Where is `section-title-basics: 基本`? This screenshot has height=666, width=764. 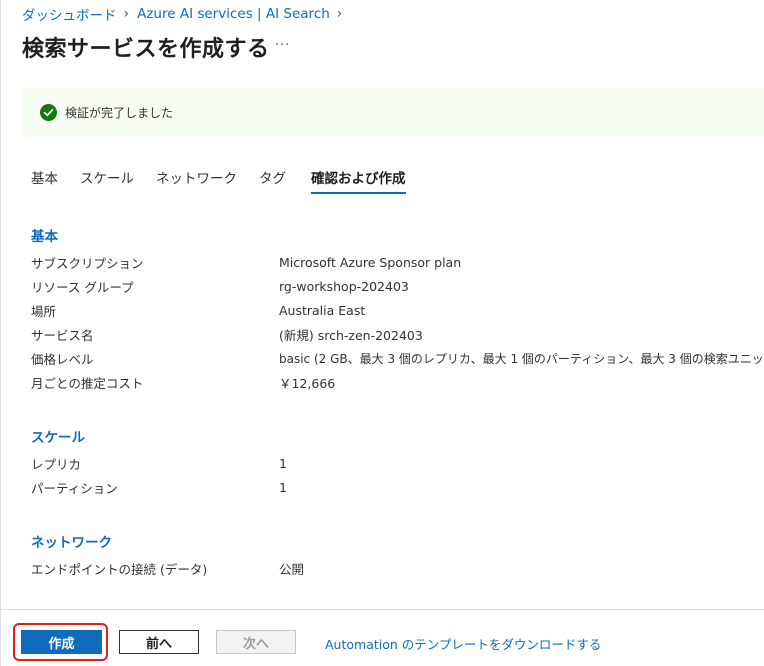 section-title-basics: 基本 is located at coordinates (44, 237).